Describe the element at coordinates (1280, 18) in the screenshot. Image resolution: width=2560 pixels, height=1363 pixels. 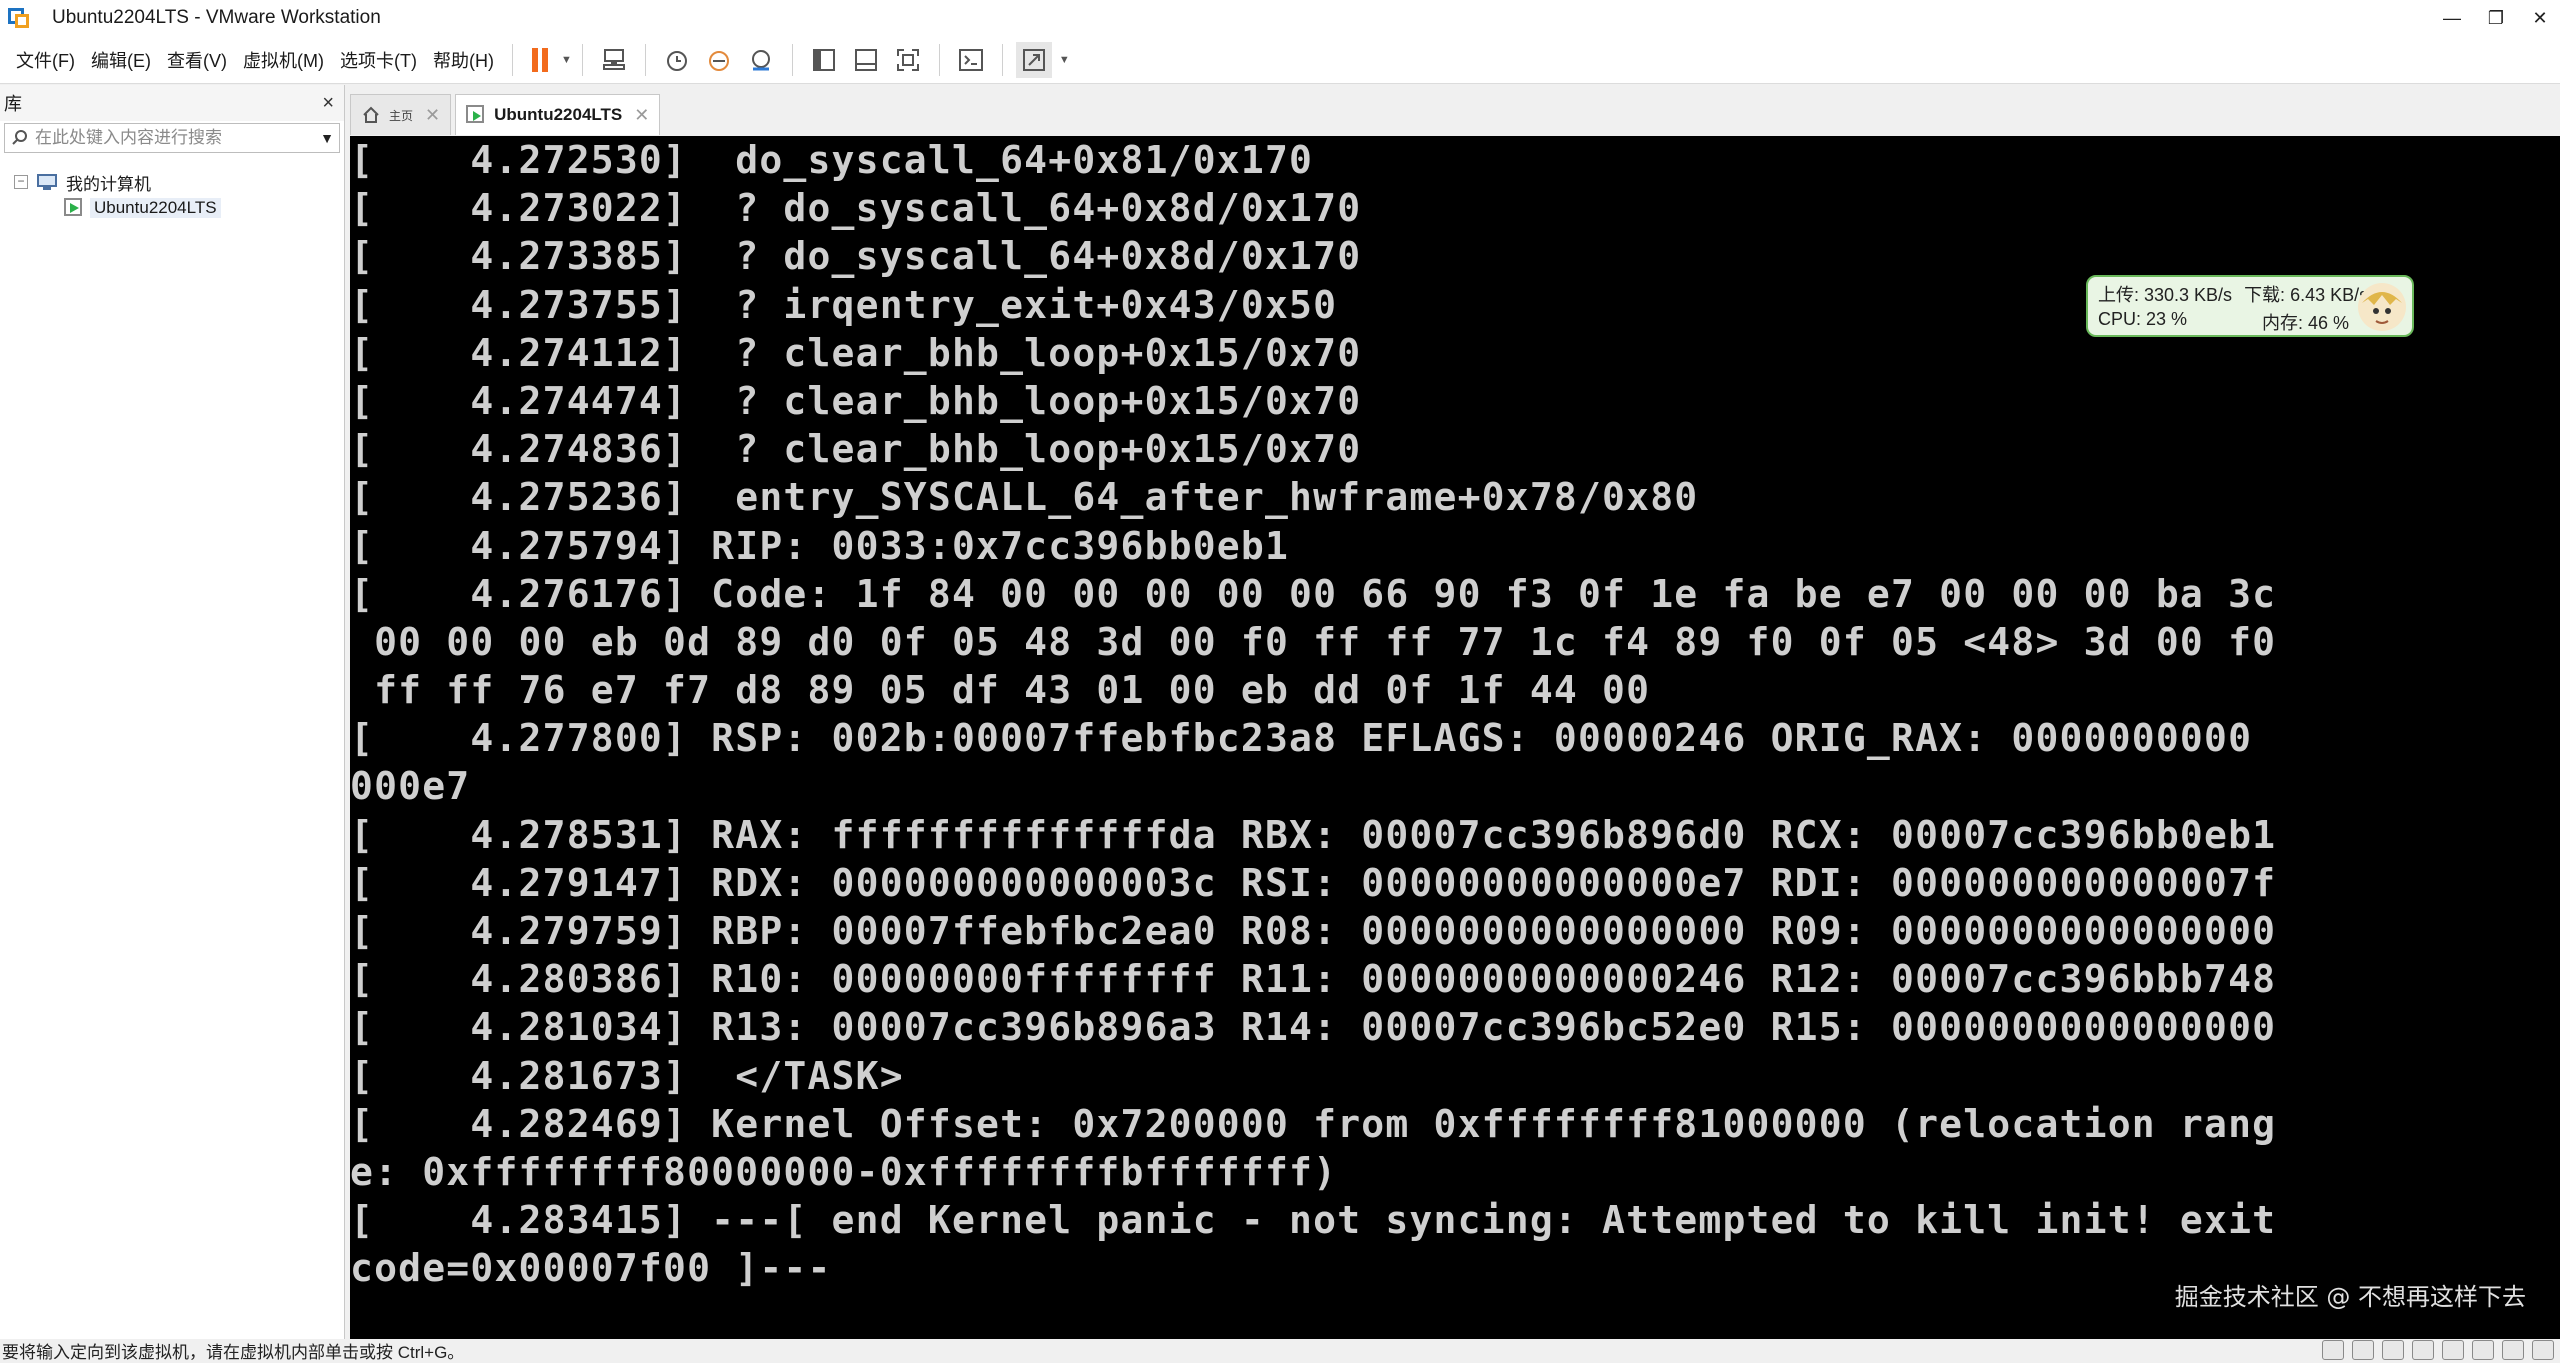
I see `title-bar: Ubuntu2204LTS - VMware Workstation — ❐ ✕` at that location.